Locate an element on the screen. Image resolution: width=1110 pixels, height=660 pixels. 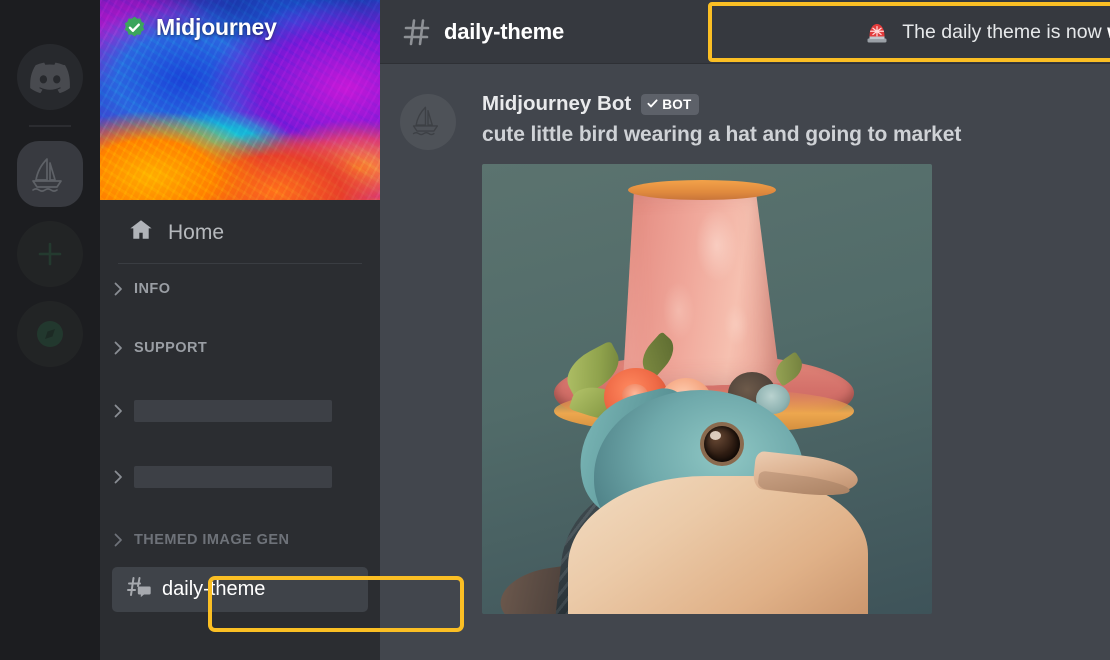
avatar is located at coordinates (428, 122).